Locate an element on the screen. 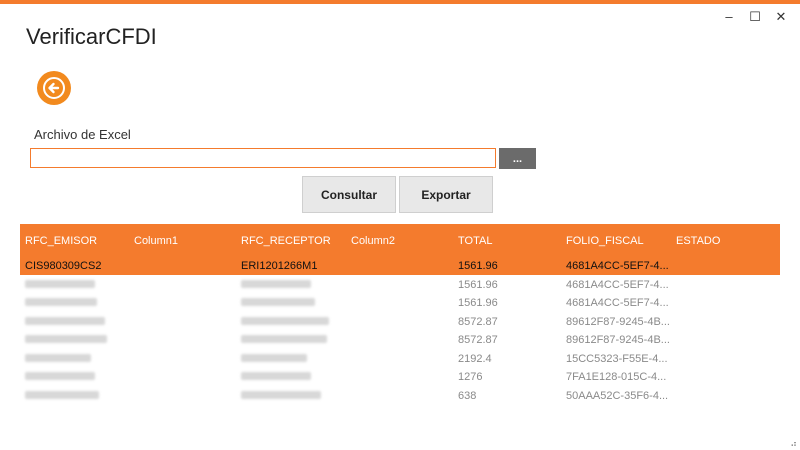 The width and height of the screenshot is (800, 450). window-controls: – ☐ ✕ is located at coordinates (755, 16).